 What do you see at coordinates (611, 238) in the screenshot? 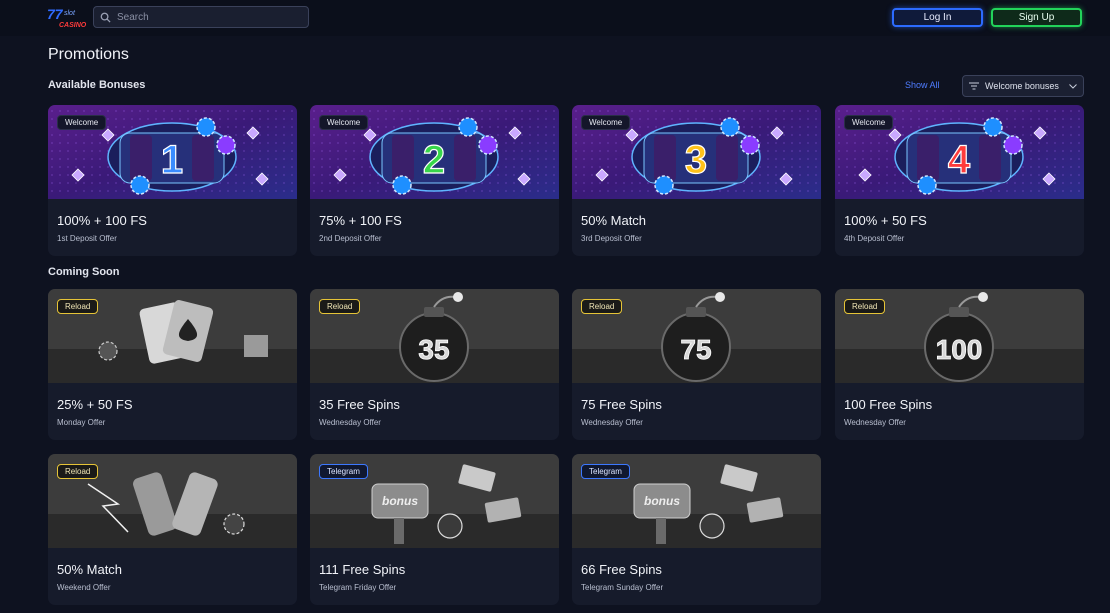
I see `promo-subtitle: 3rd Deposit Offer` at bounding box center [611, 238].